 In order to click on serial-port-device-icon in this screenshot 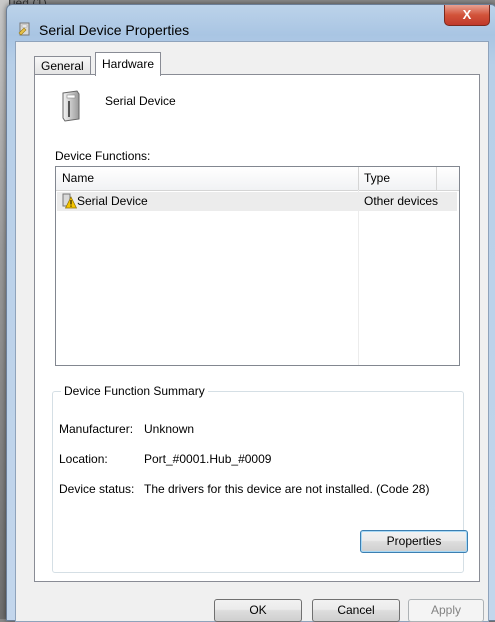, I will do `click(71, 107)`.